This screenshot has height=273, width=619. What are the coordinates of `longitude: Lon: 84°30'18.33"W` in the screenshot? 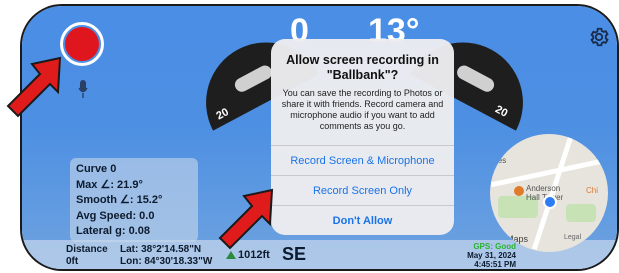 It's located at (166, 261).